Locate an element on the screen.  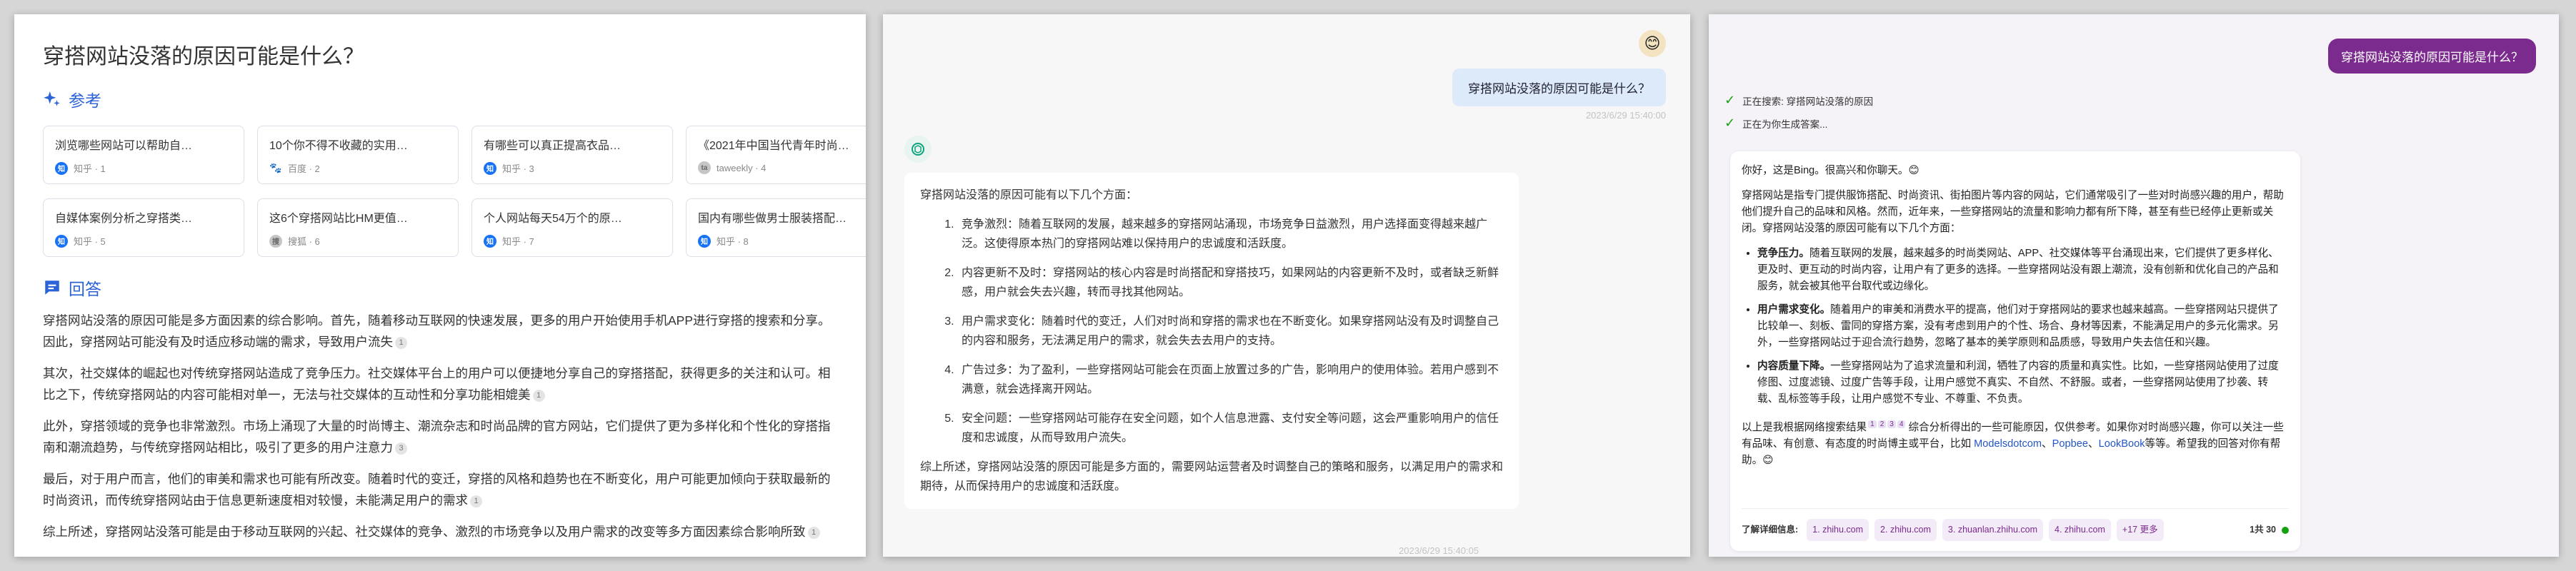
reference-card: 《2021年中国当代青年时尚… ta taweekly · 4 is located at coordinates (776, 155).